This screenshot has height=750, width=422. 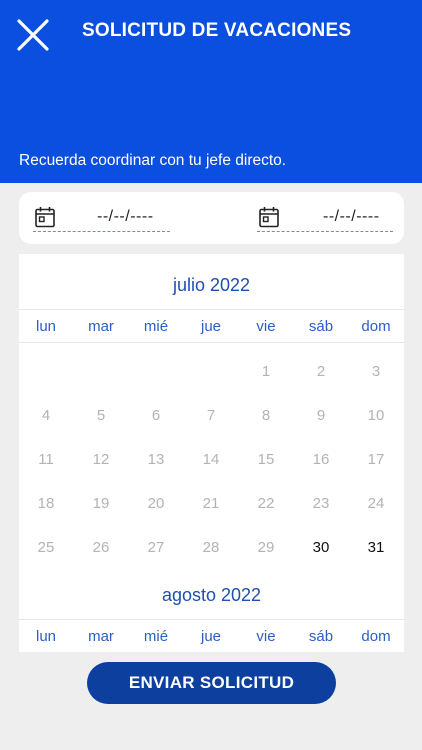 What do you see at coordinates (101, 547) in the screenshot?
I see `calendar-day: 26` at bounding box center [101, 547].